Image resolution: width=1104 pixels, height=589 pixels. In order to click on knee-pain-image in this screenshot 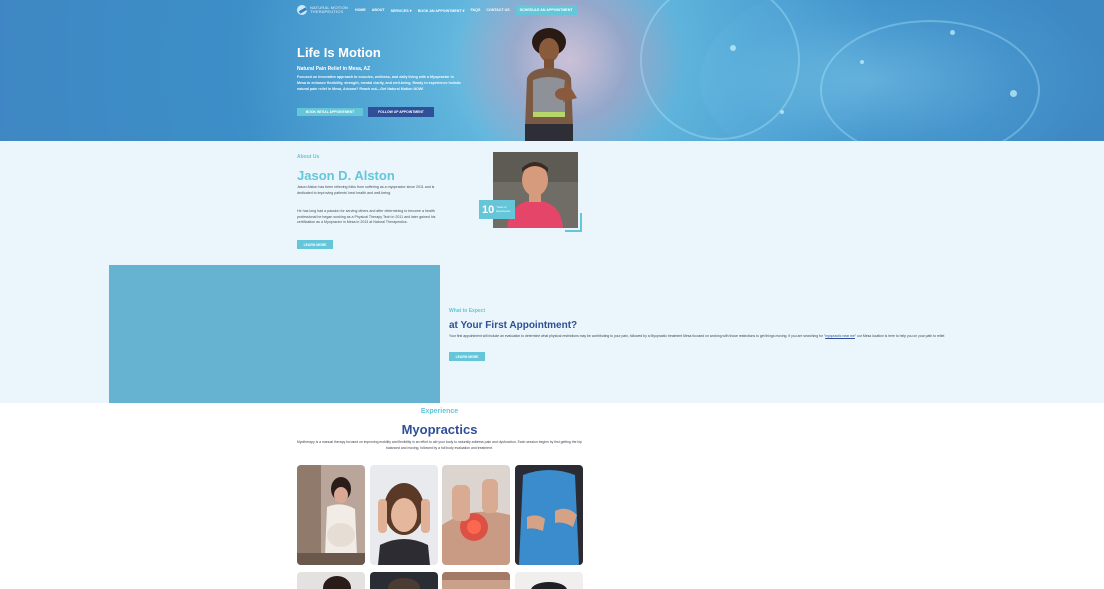, I will do `click(476, 515)`.